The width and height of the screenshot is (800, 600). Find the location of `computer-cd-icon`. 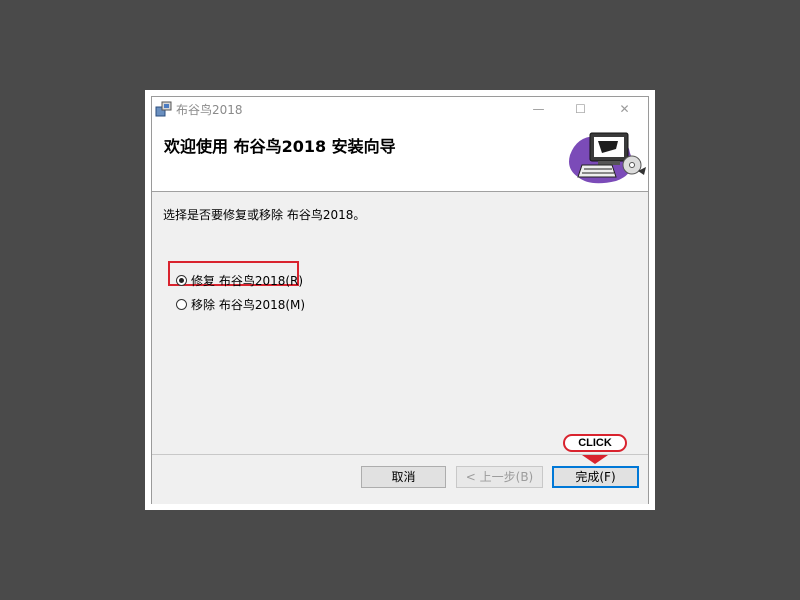

computer-cd-icon is located at coordinates (607, 158).